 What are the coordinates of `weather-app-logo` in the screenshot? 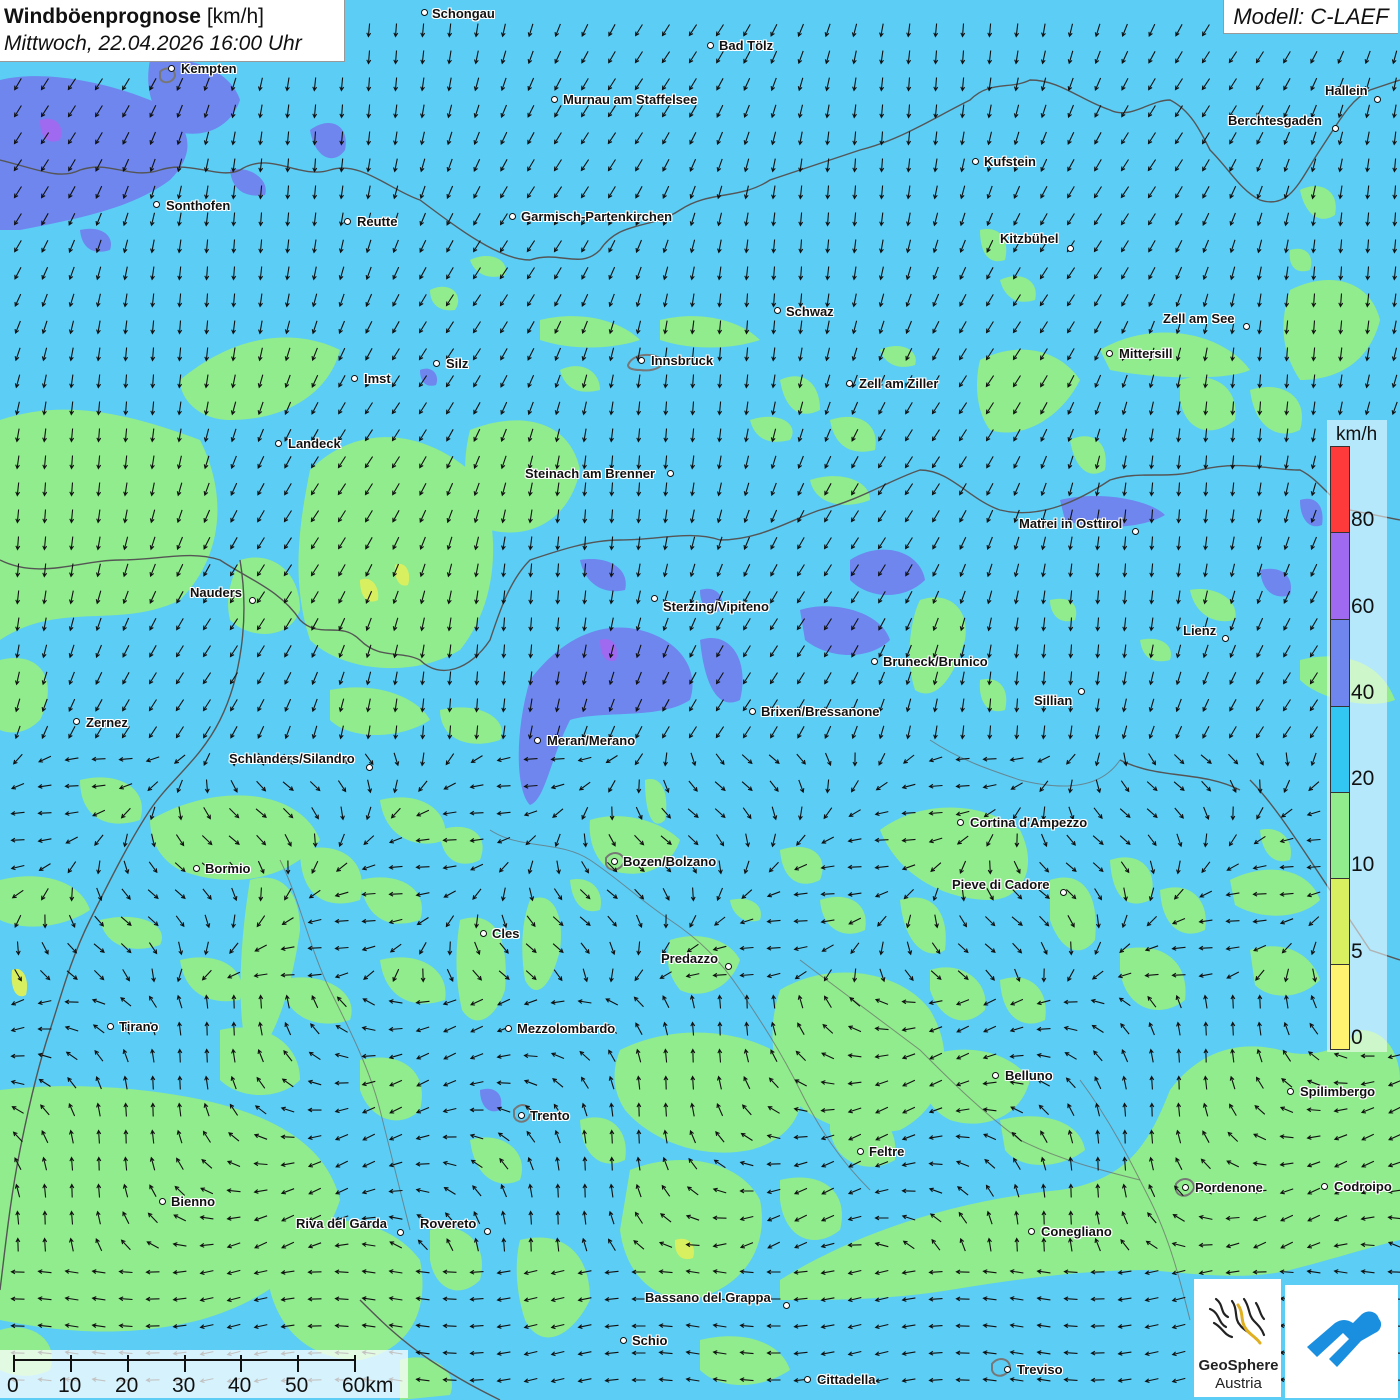 It's located at (1341, 1341).